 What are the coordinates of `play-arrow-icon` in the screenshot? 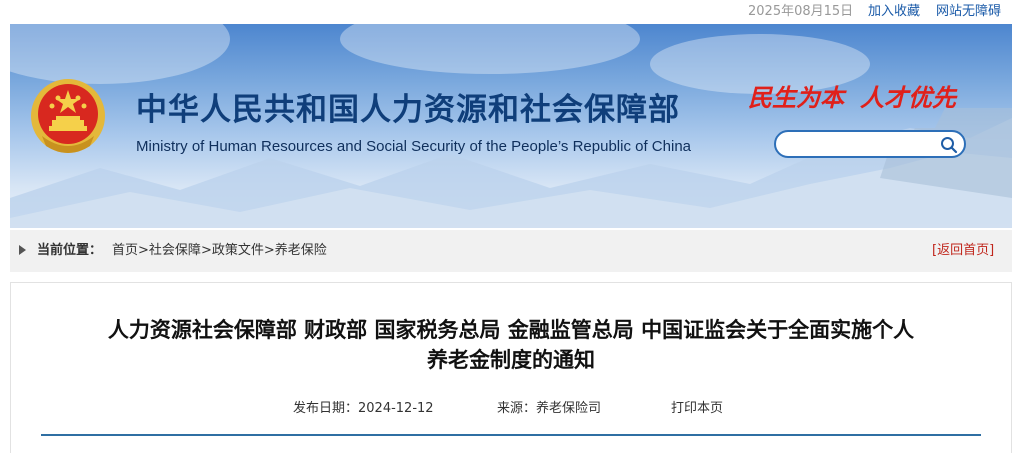 It's located at (22, 250).